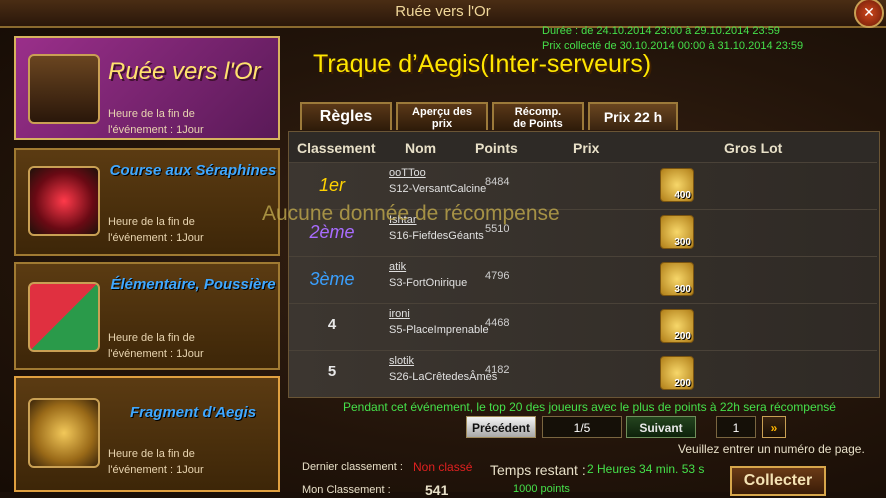 Image resolution: width=886 pixels, height=498 pixels. What do you see at coordinates (184, 71) in the screenshot?
I see `sidebar-item-title: Ruée vers l'Or` at bounding box center [184, 71].